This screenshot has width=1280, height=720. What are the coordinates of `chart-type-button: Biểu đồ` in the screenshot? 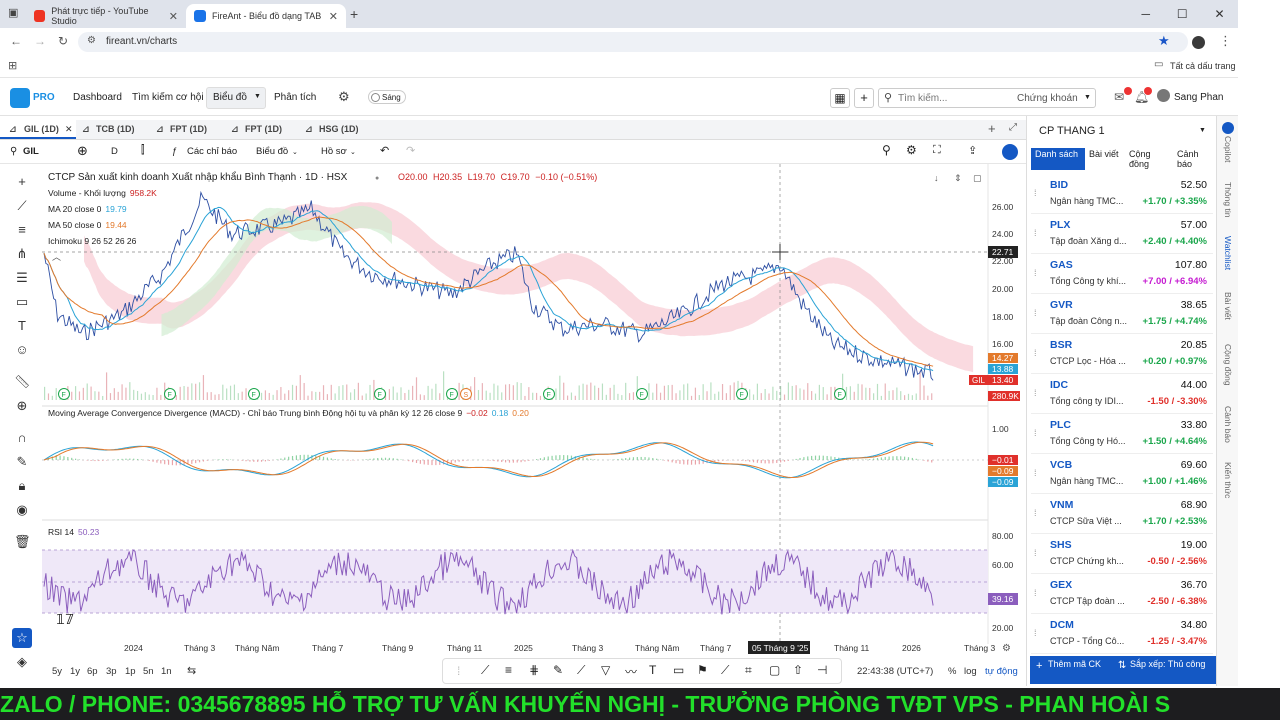 It's located at (272, 151).